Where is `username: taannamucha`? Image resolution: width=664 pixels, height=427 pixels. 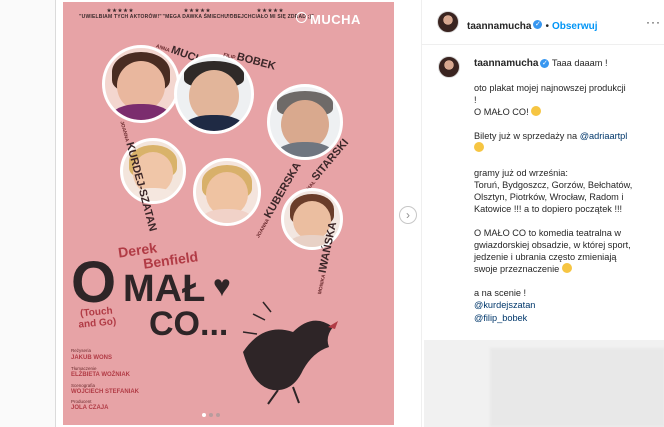 username: taannamucha is located at coordinates (499, 26).